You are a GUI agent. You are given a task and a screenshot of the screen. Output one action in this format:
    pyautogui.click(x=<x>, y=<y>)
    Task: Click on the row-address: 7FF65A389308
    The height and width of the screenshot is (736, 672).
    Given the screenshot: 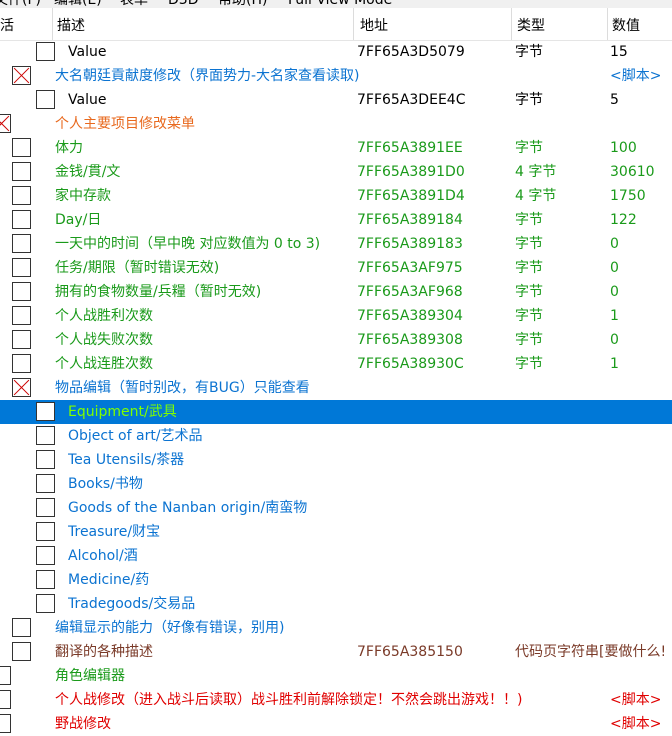 What is the action you would take?
    pyautogui.click(x=410, y=340)
    